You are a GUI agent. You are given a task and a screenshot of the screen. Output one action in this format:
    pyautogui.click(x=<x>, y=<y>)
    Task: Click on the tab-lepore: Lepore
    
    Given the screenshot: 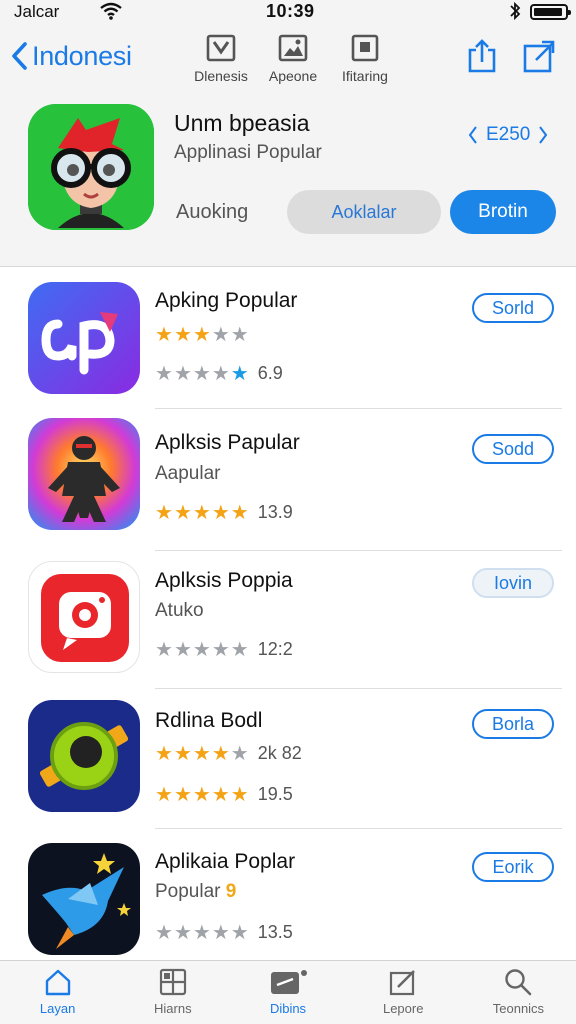 What is the action you would take?
    pyautogui.click(x=403, y=992)
    